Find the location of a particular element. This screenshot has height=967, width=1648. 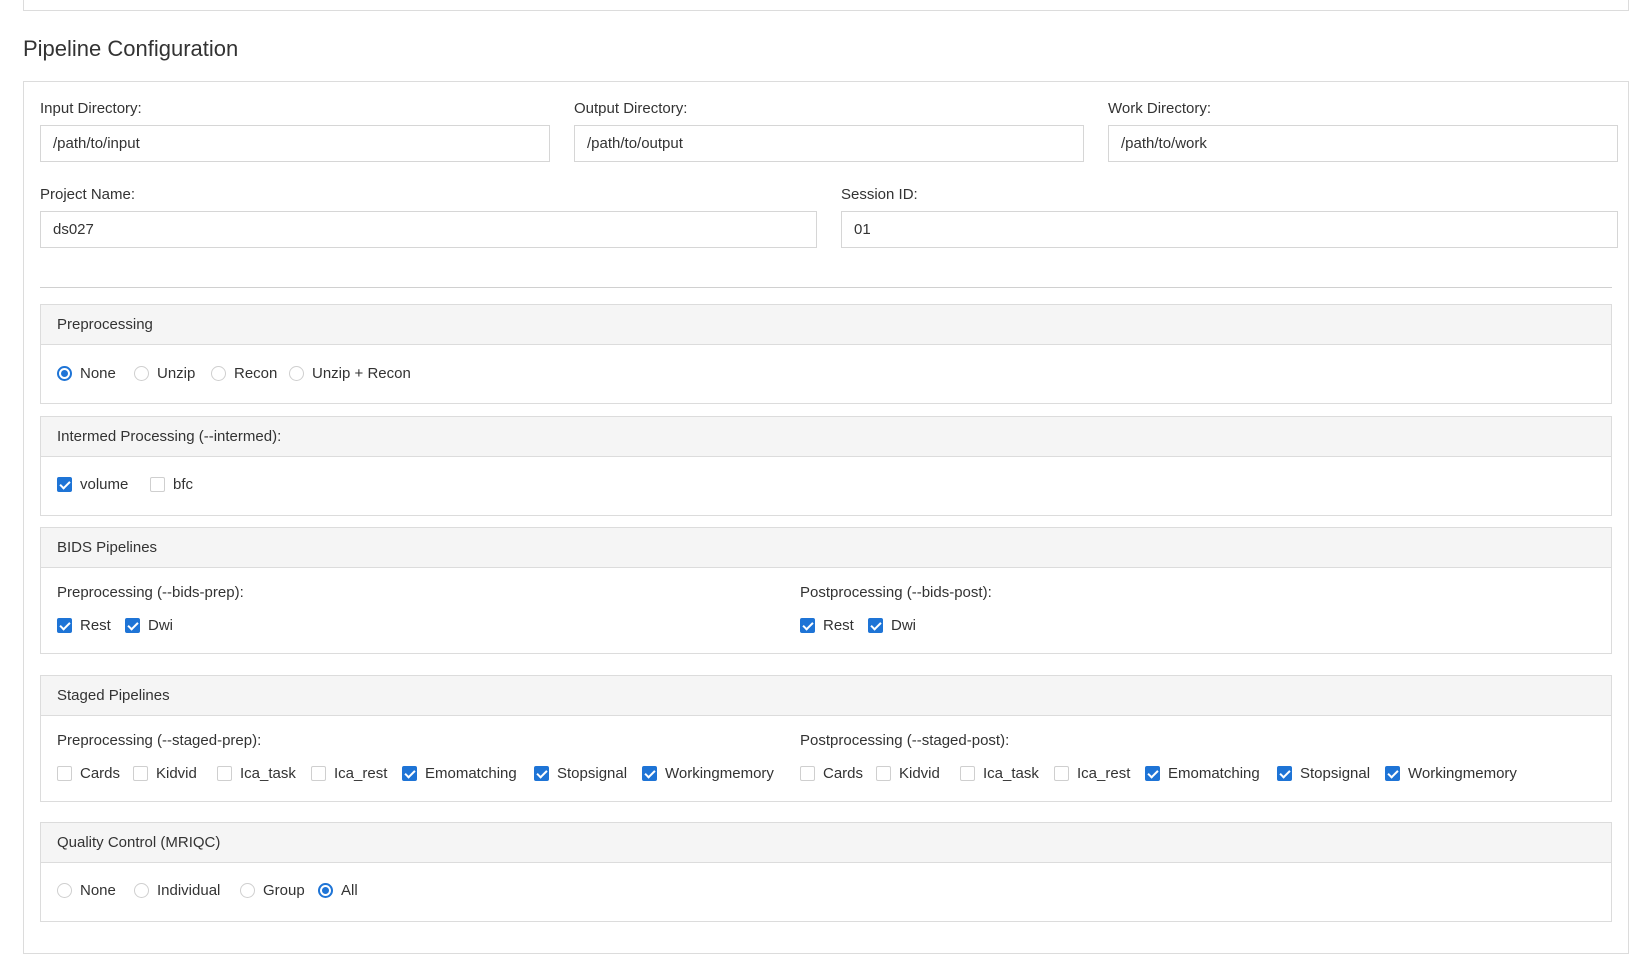

option-label: bfc is located at coordinates (183, 484).